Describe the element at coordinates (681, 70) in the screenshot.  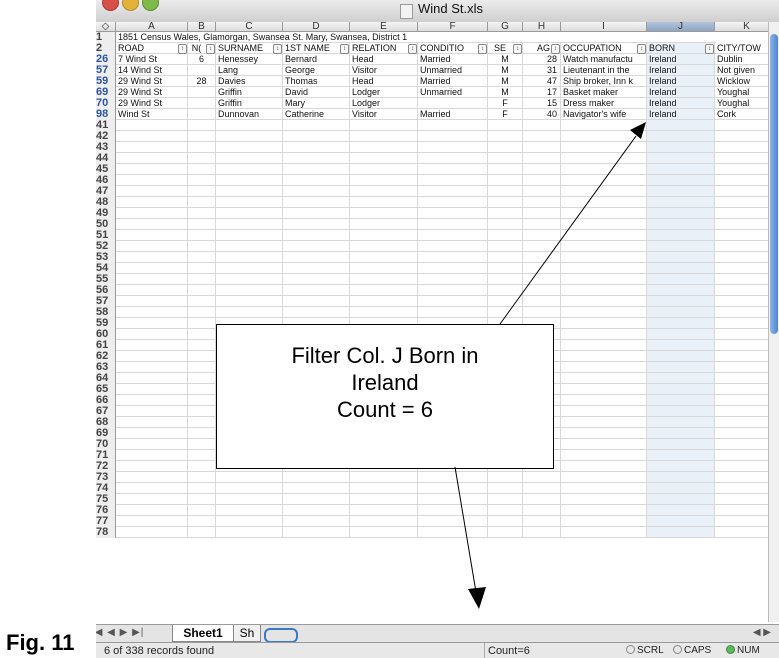
I see `table-cell: Ireland` at that location.